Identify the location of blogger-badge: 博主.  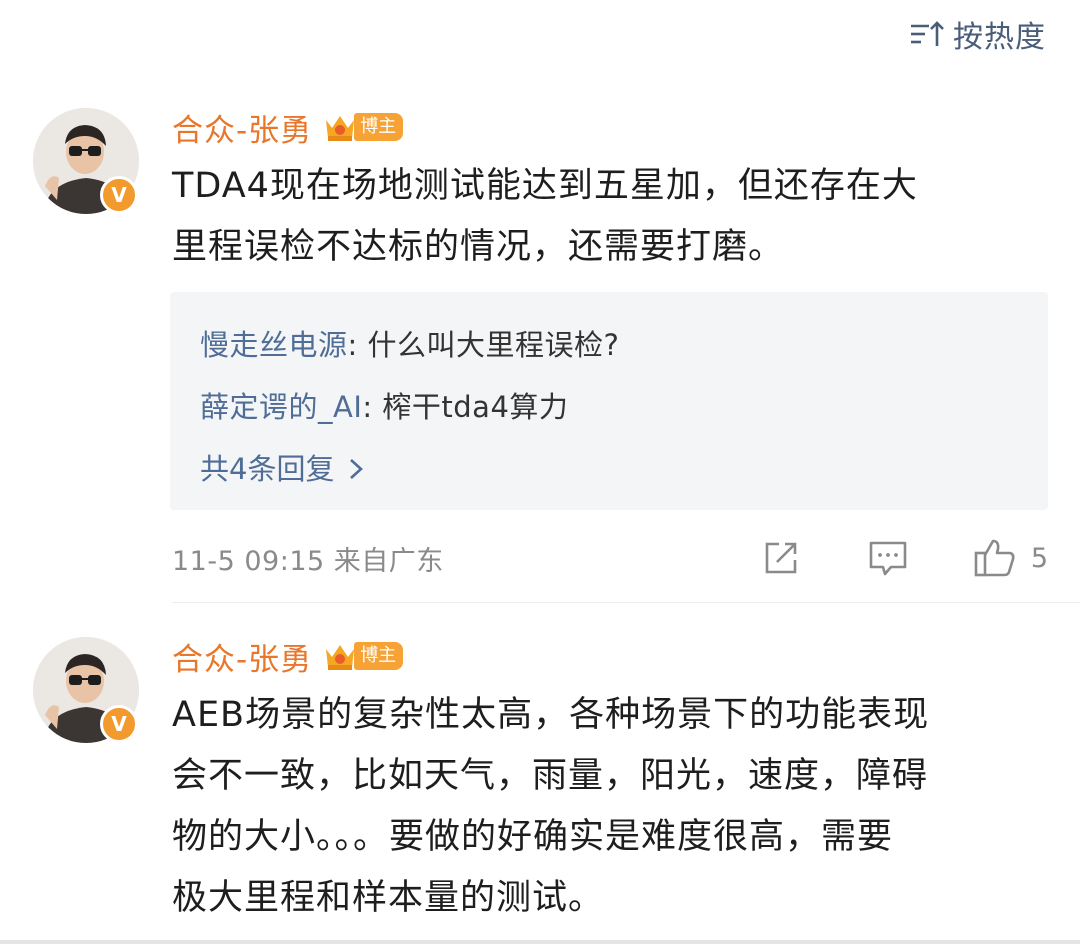
(363, 656).